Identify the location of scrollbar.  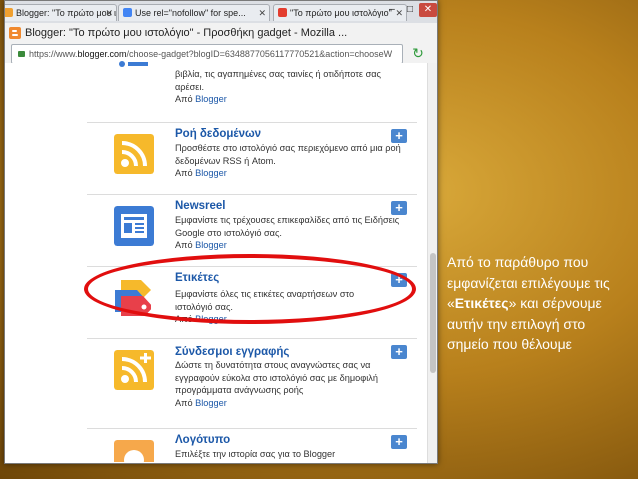
(432, 263).